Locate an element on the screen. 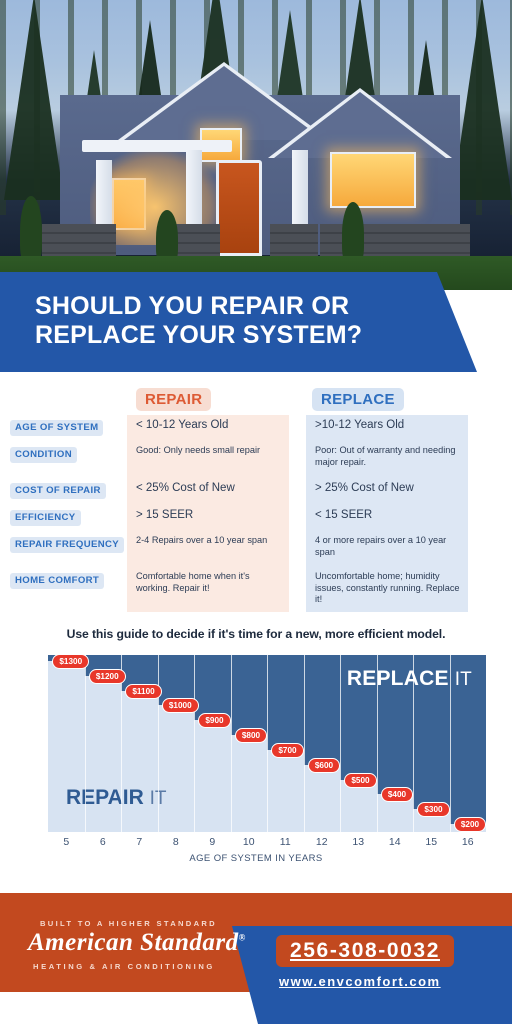 This screenshot has width=512, height=1024. chart-x-tick: 15 is located at coordinates (431, 842).